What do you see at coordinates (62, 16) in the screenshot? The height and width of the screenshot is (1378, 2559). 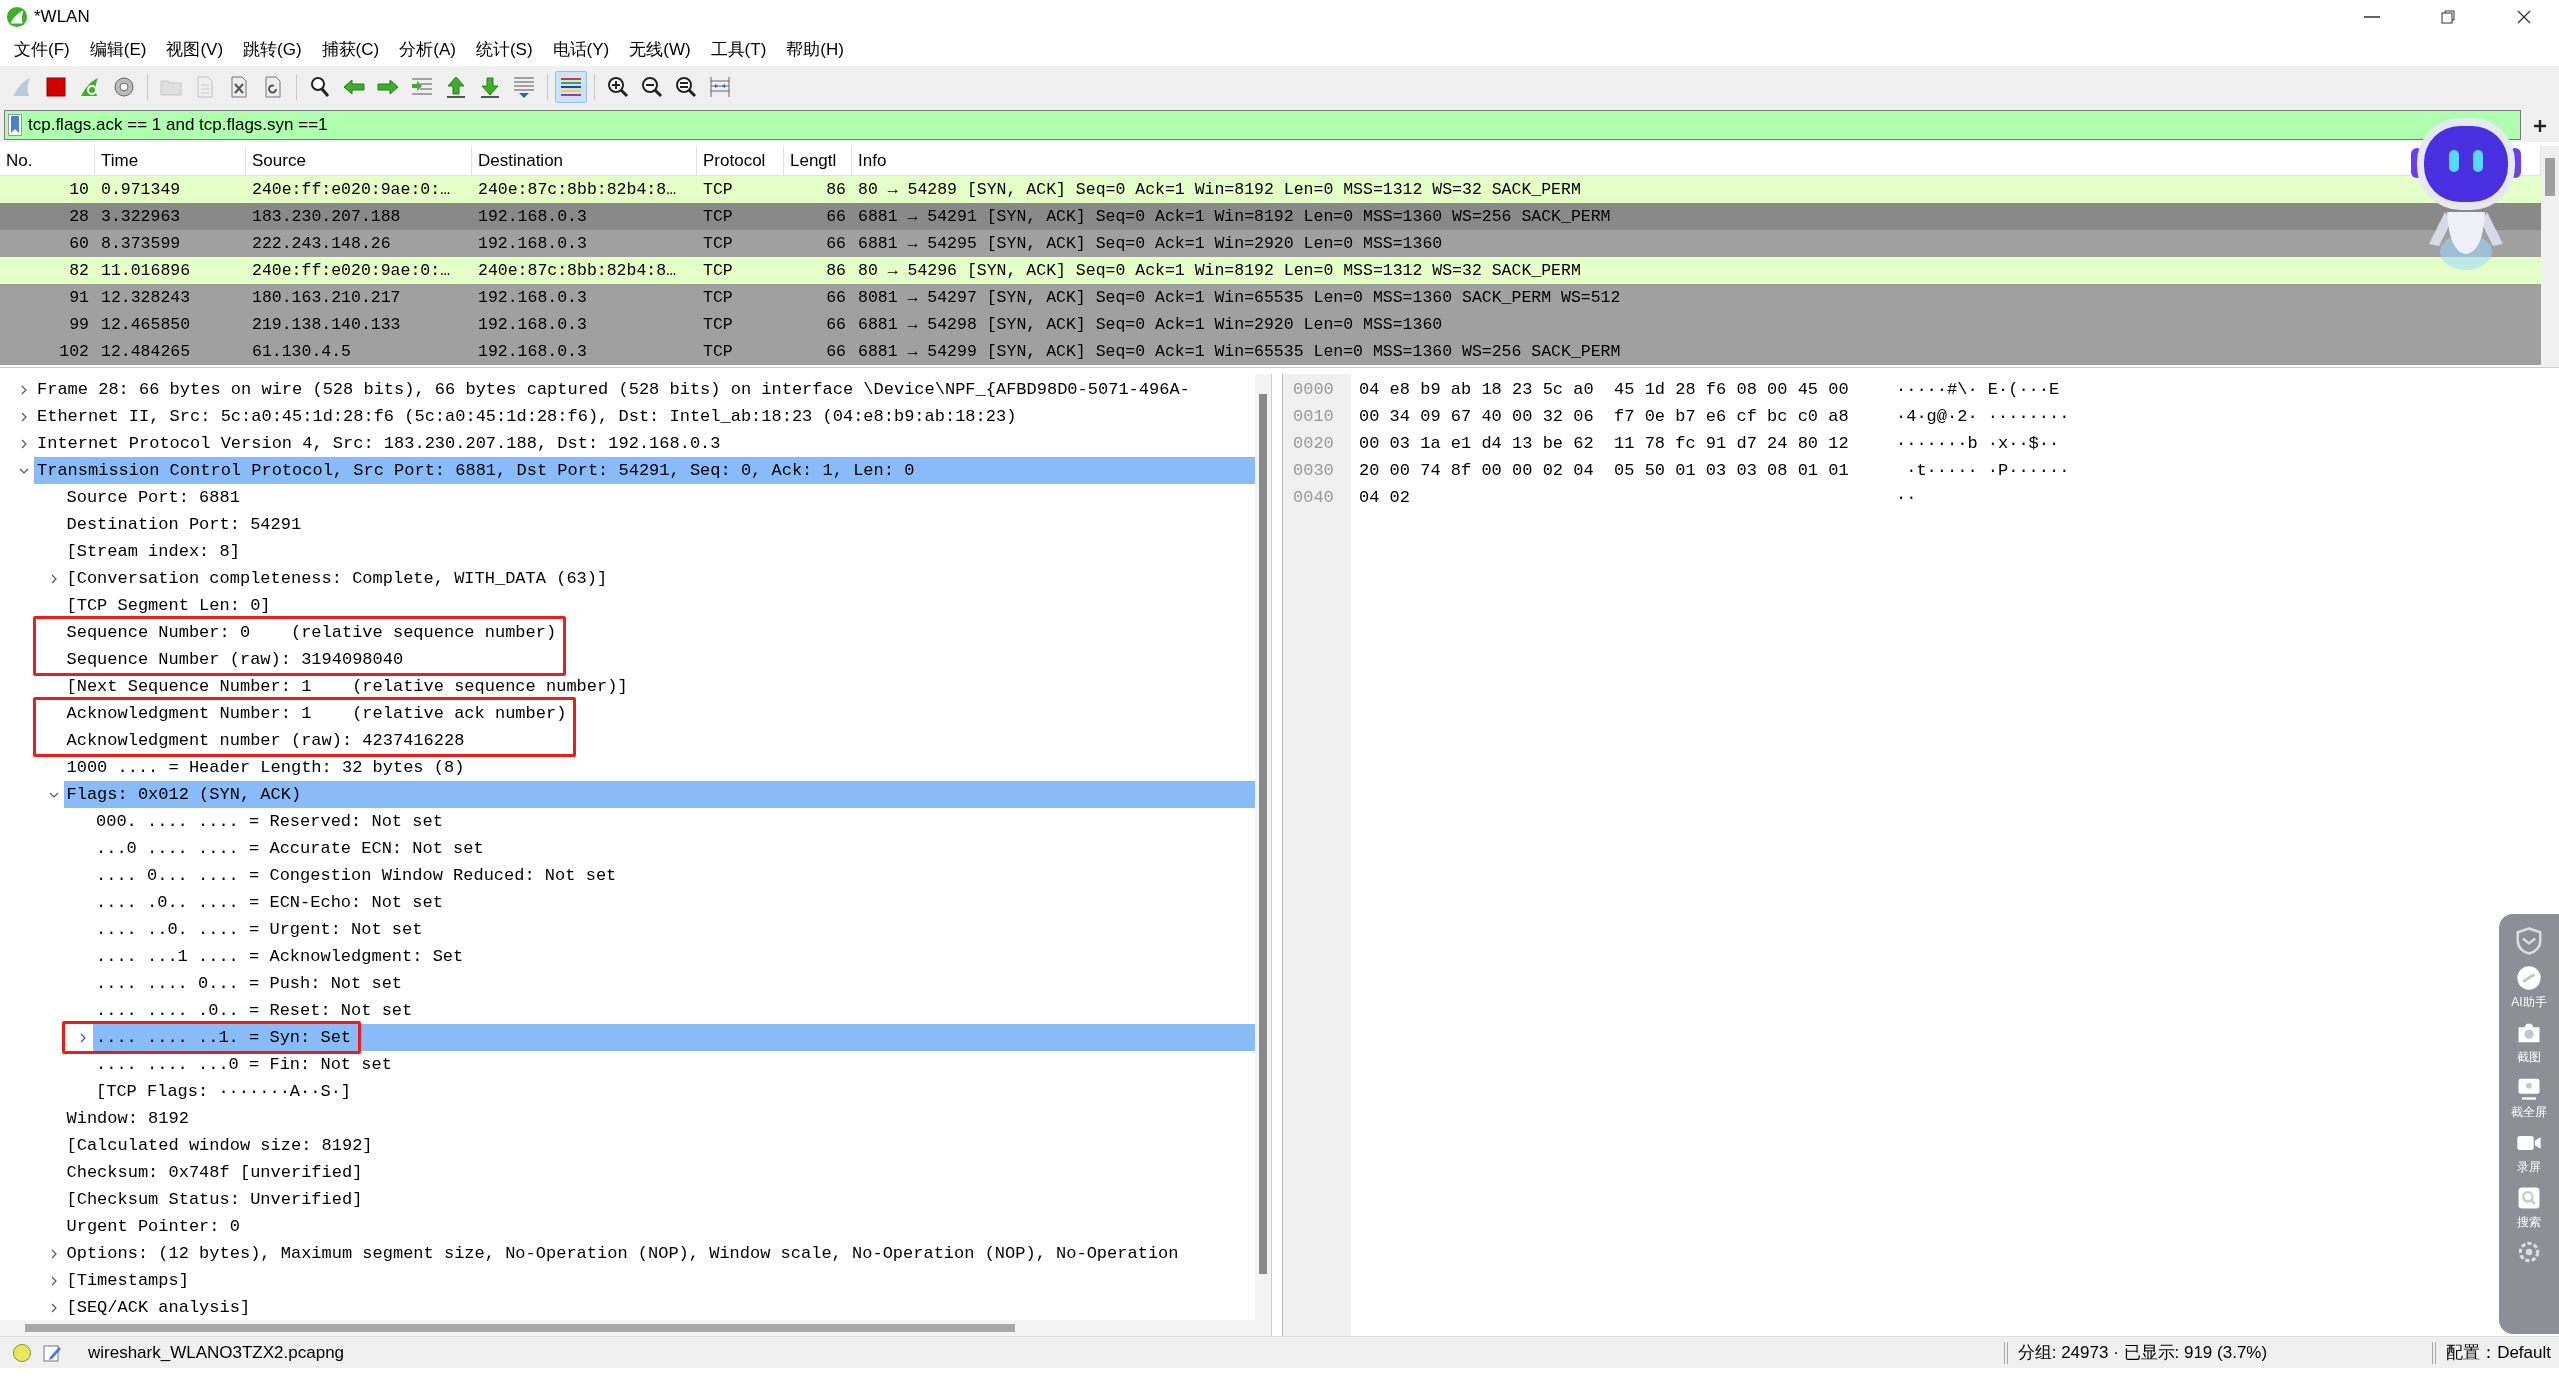 I see `window-title: *WLAN` at bounding box center [62, 16].